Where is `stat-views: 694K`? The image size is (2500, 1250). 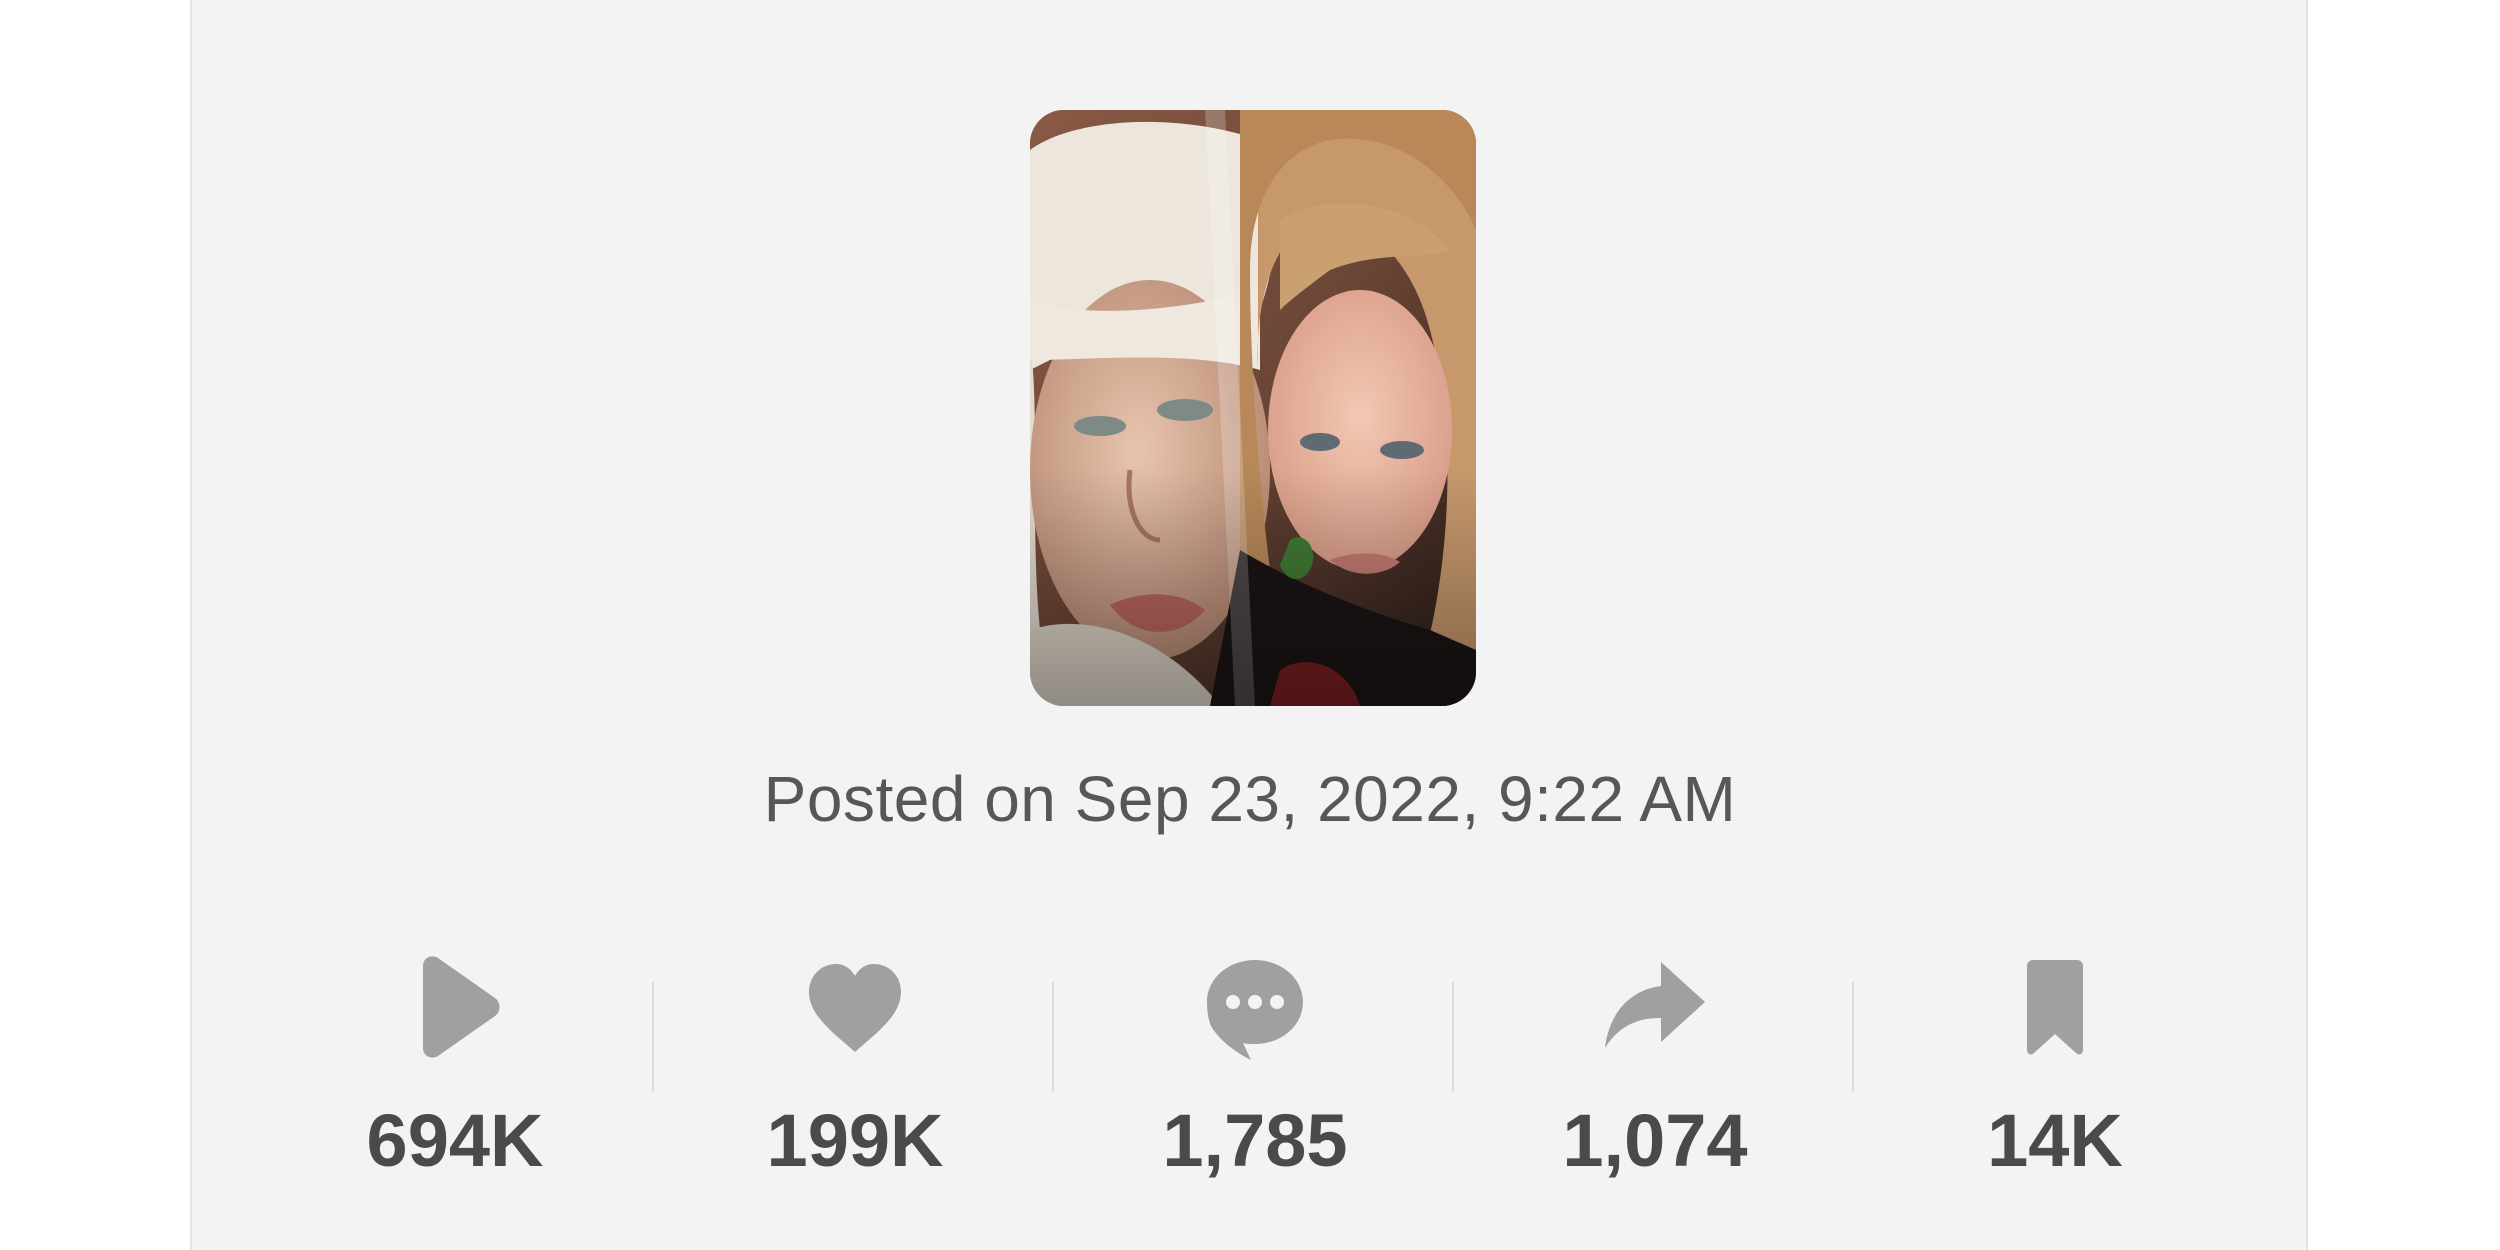 stat-views: 694K is located at coordinates (455, 1060).